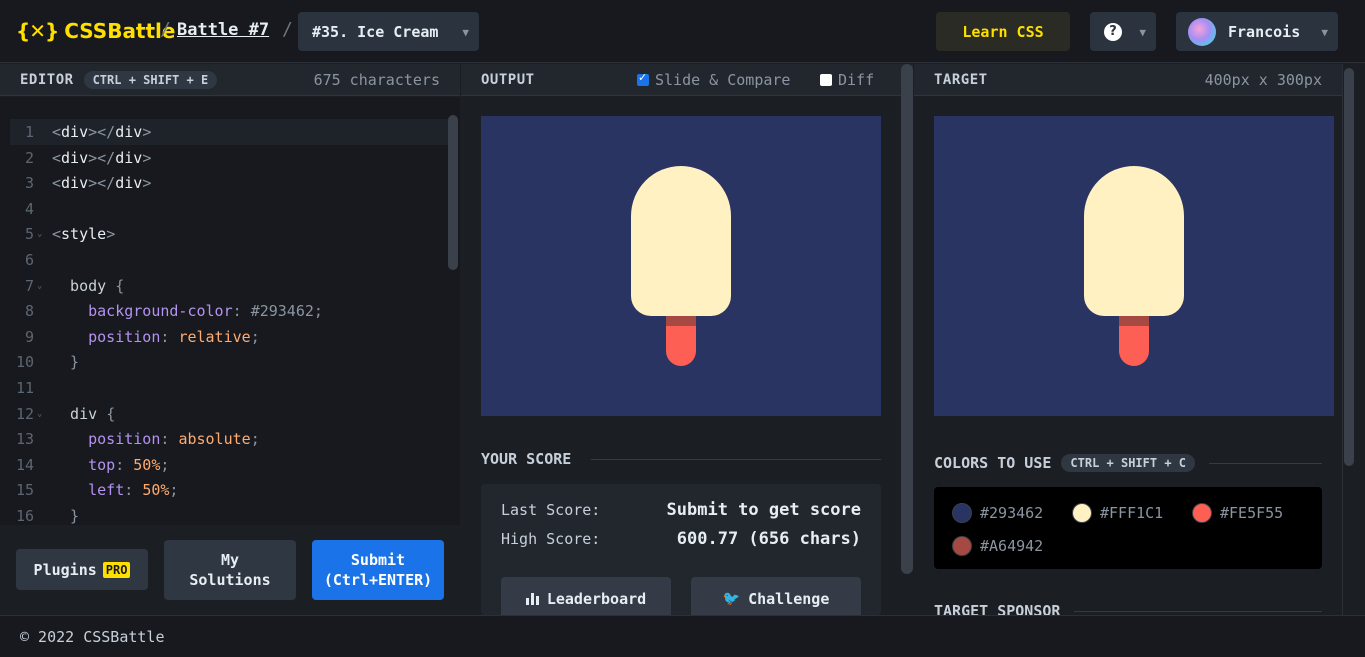 The image size is (1365, 657). I want to click on line-number: 8, so click(29, 311).